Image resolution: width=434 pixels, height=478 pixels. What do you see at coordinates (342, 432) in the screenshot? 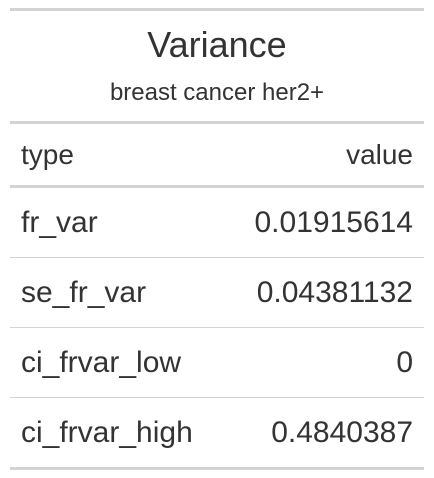
I see `cell-value: 0.4840387` at bounding box center [342, 432].